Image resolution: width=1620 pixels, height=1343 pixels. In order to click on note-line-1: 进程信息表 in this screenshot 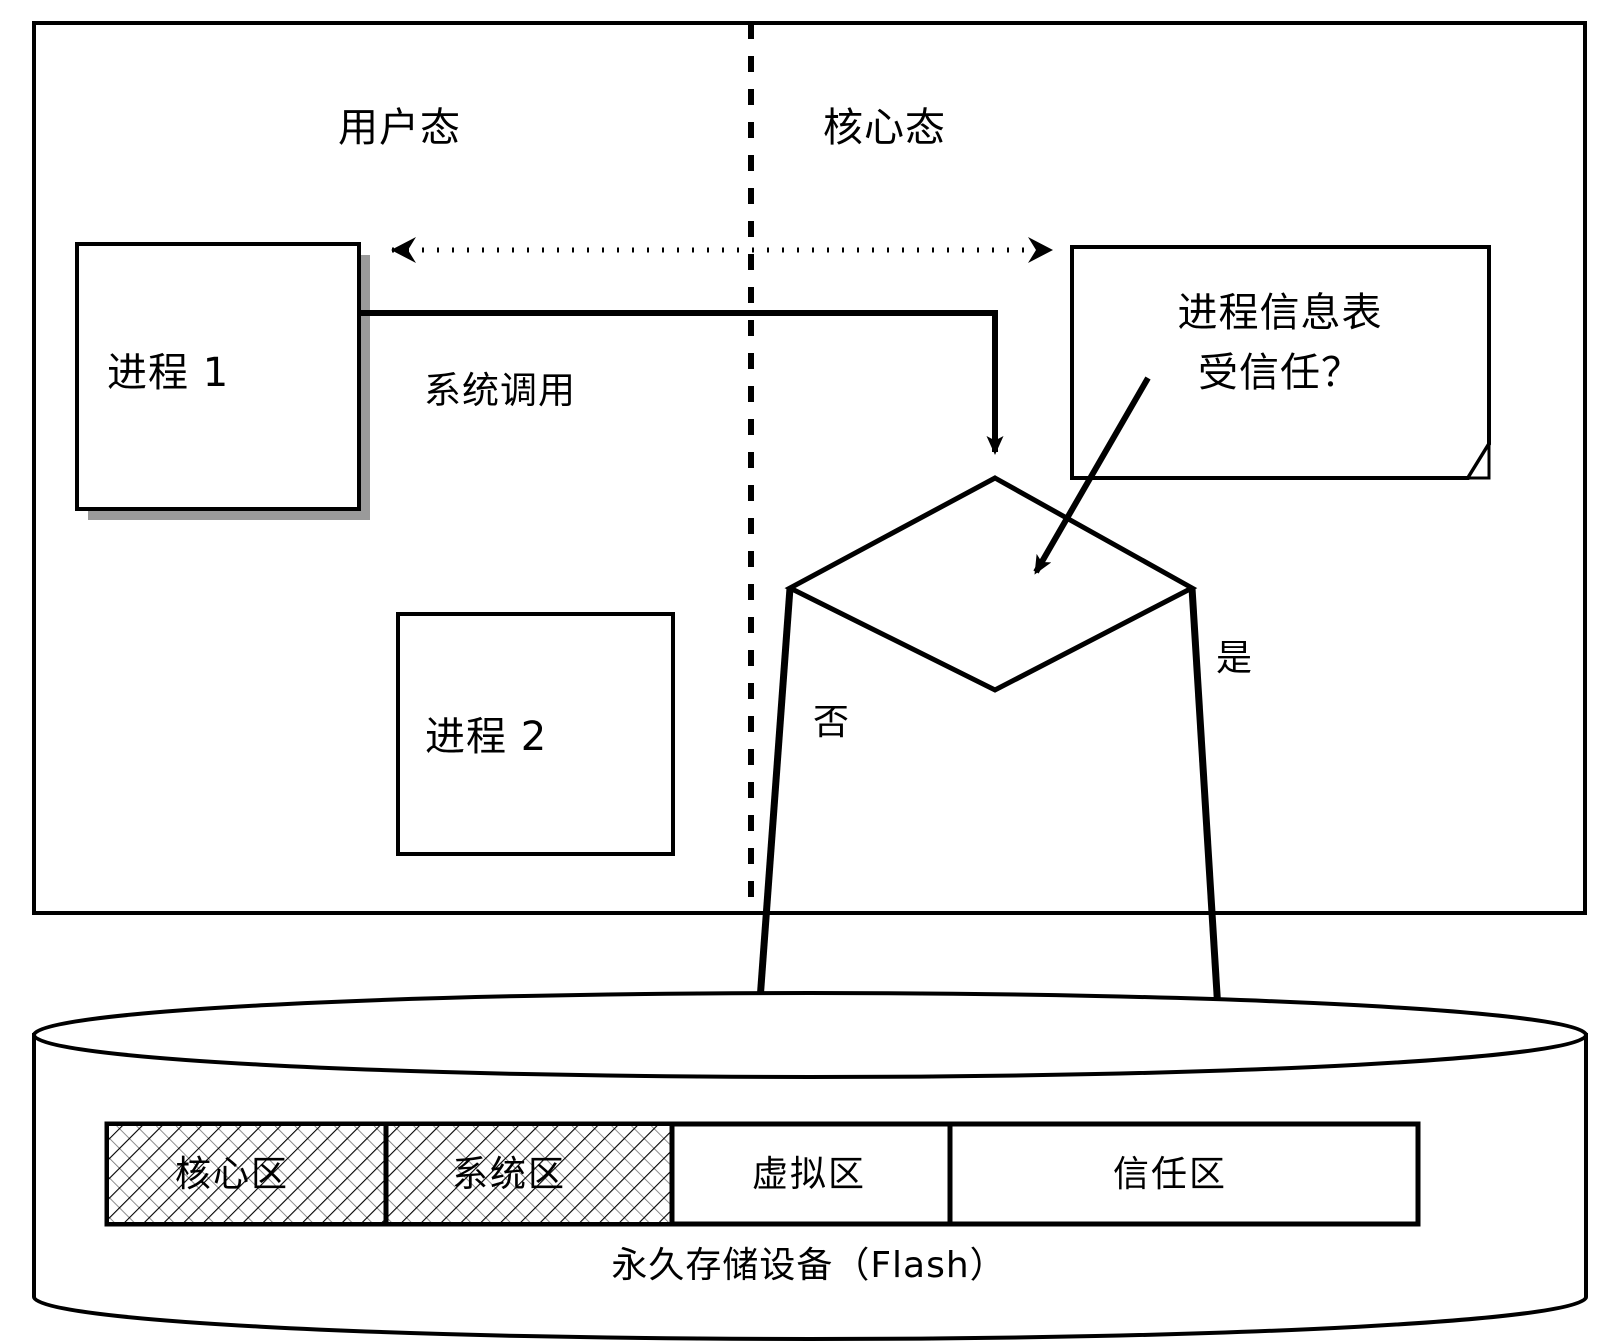, I will do `click(1280, 313)`.